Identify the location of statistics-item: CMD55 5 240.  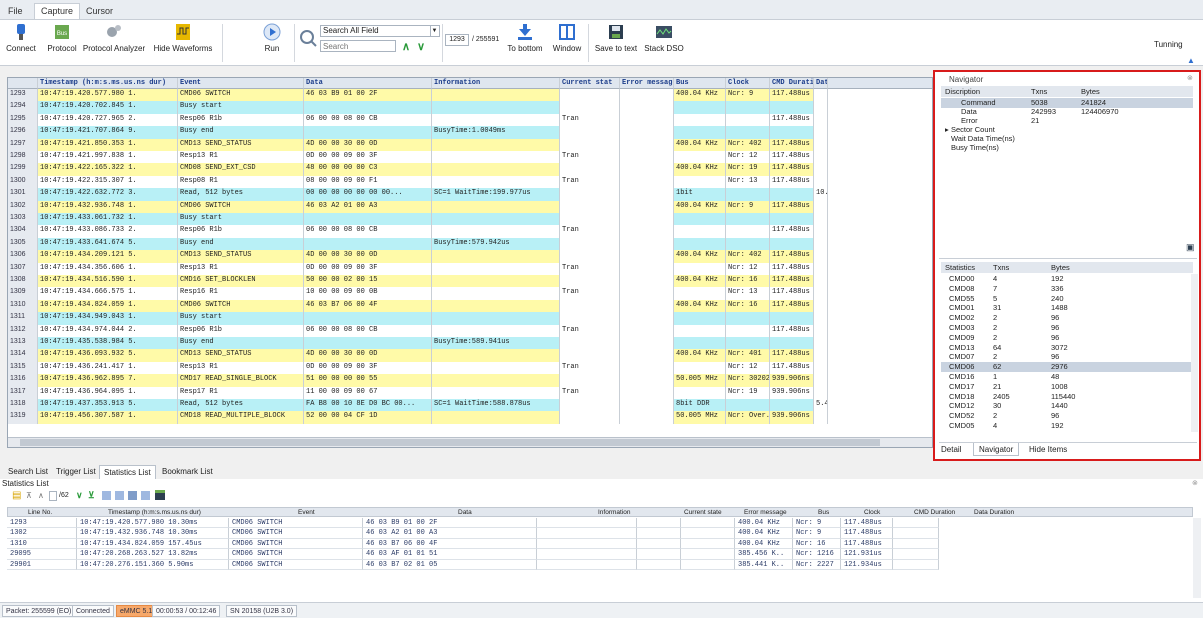
(1066, 299).